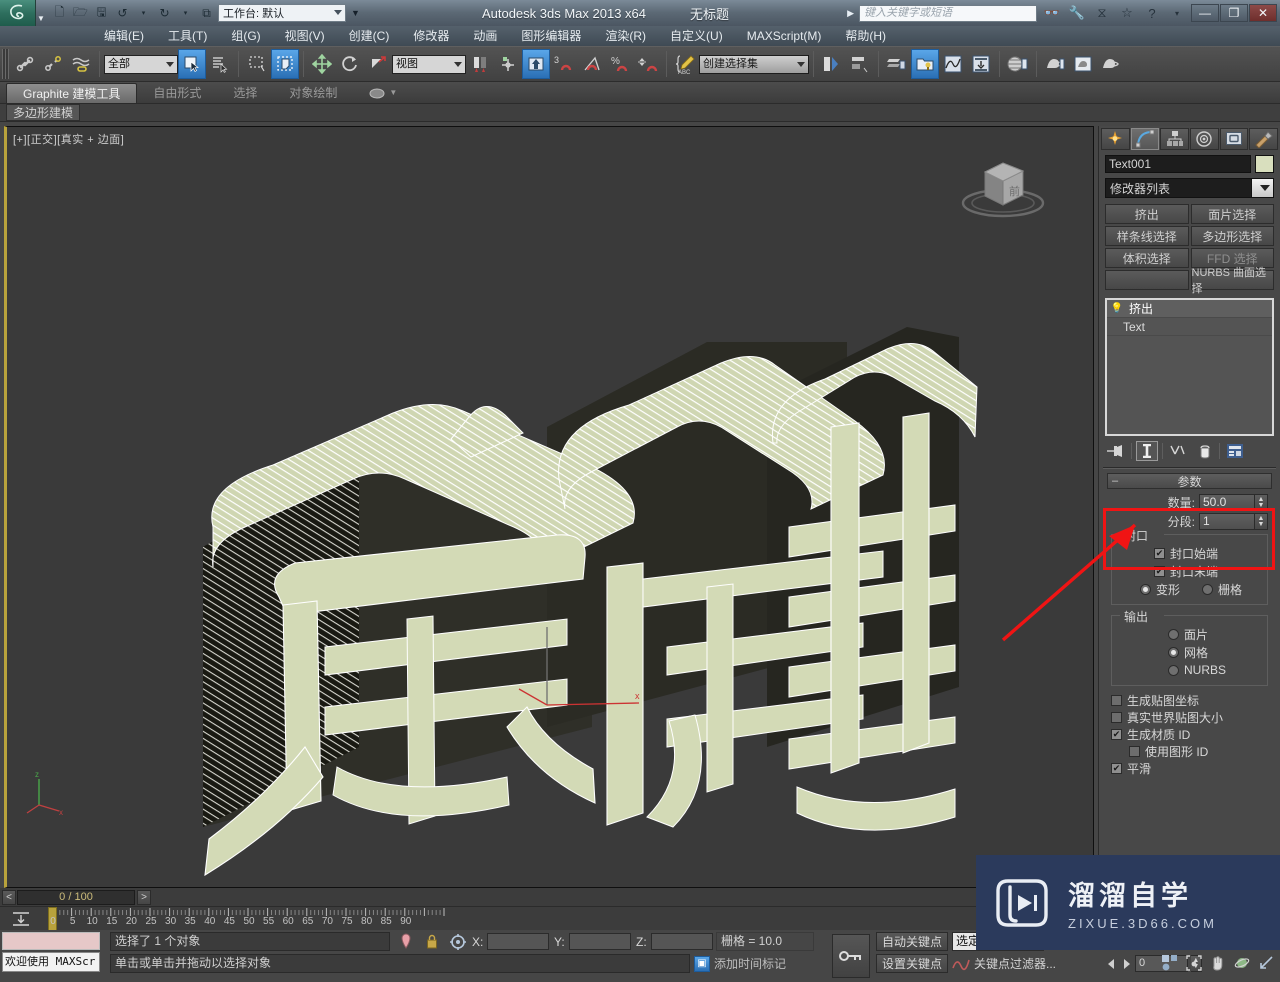 The height and width of the screenshot is (982, 1280). Describe the element at coordinates (1235, 451) in the screenshot. I see `configure-modifier-sets-icon` at that location.